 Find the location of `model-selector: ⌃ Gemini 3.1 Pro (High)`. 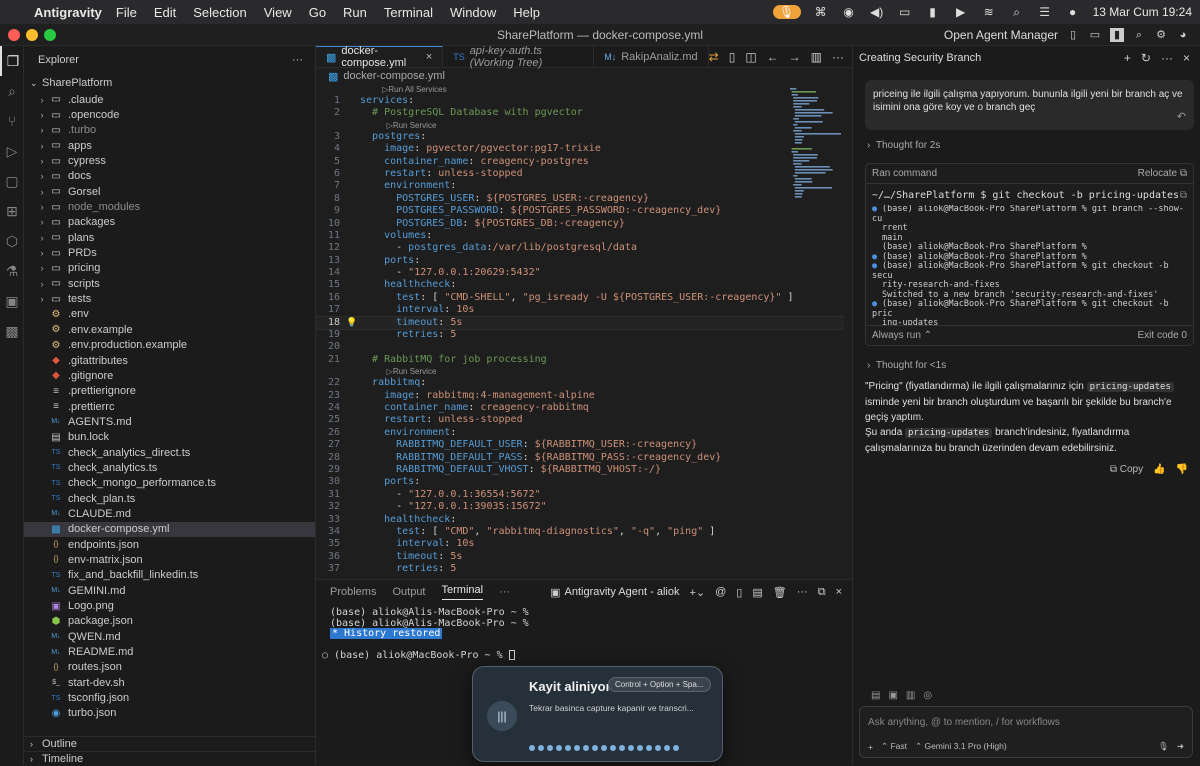

model-selector: ⌃ Gemini 3.1 Pro (High) is located at coordinates (961, 746).